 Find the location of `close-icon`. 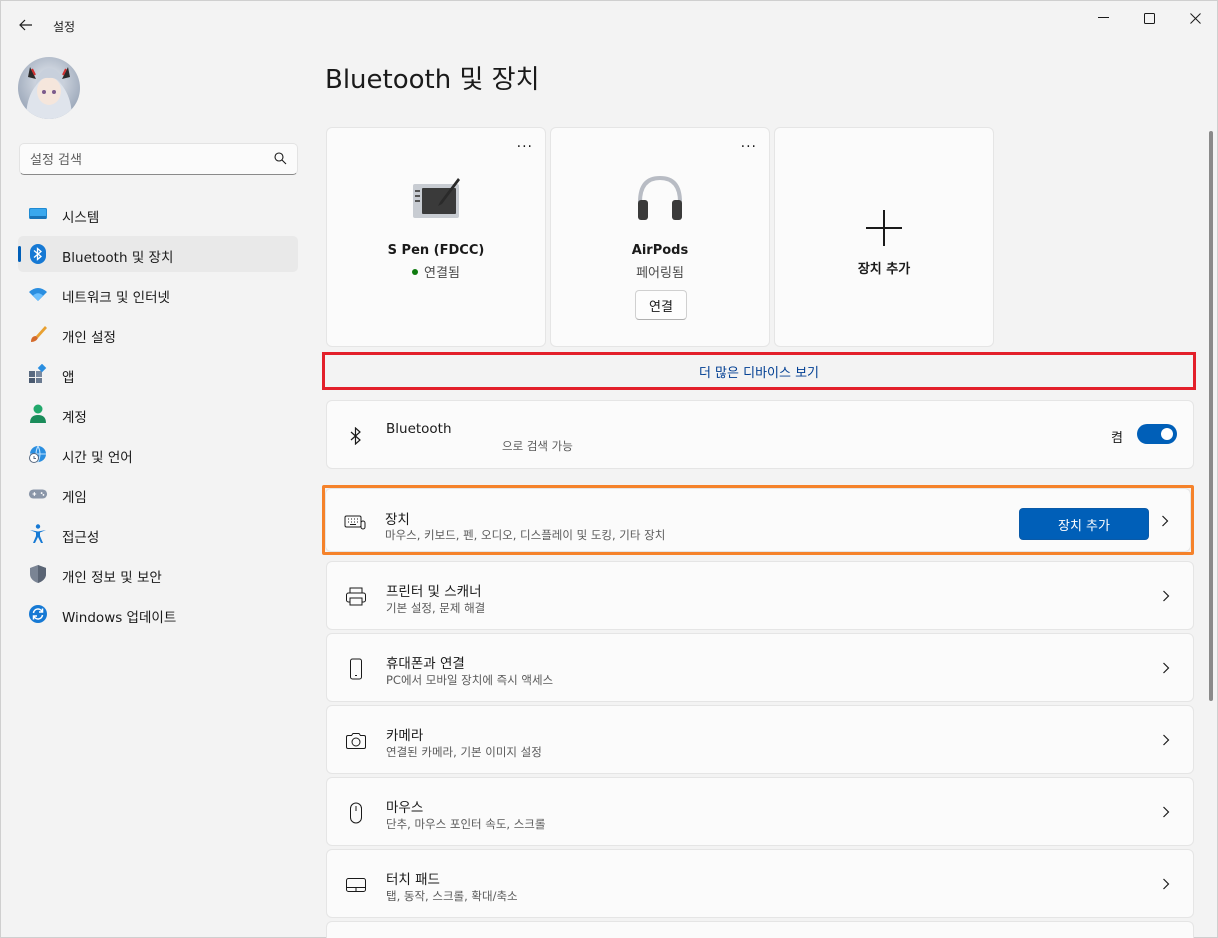

close-icon is located at coordinates (1195, 18).